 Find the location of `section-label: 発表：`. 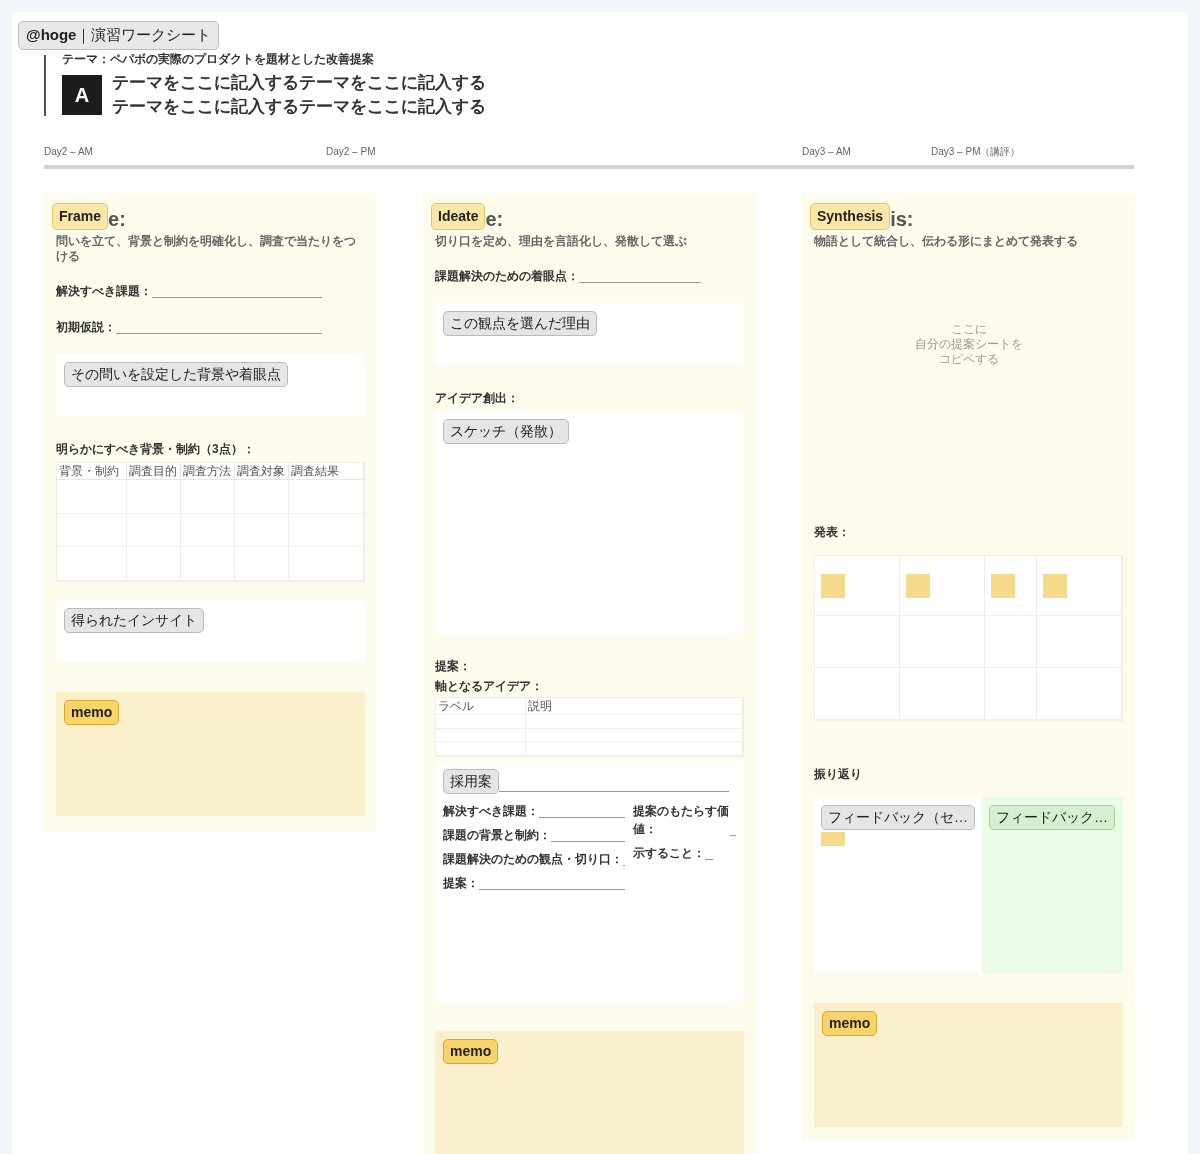

section-label: 発表： is located at coordinates (832, 532).